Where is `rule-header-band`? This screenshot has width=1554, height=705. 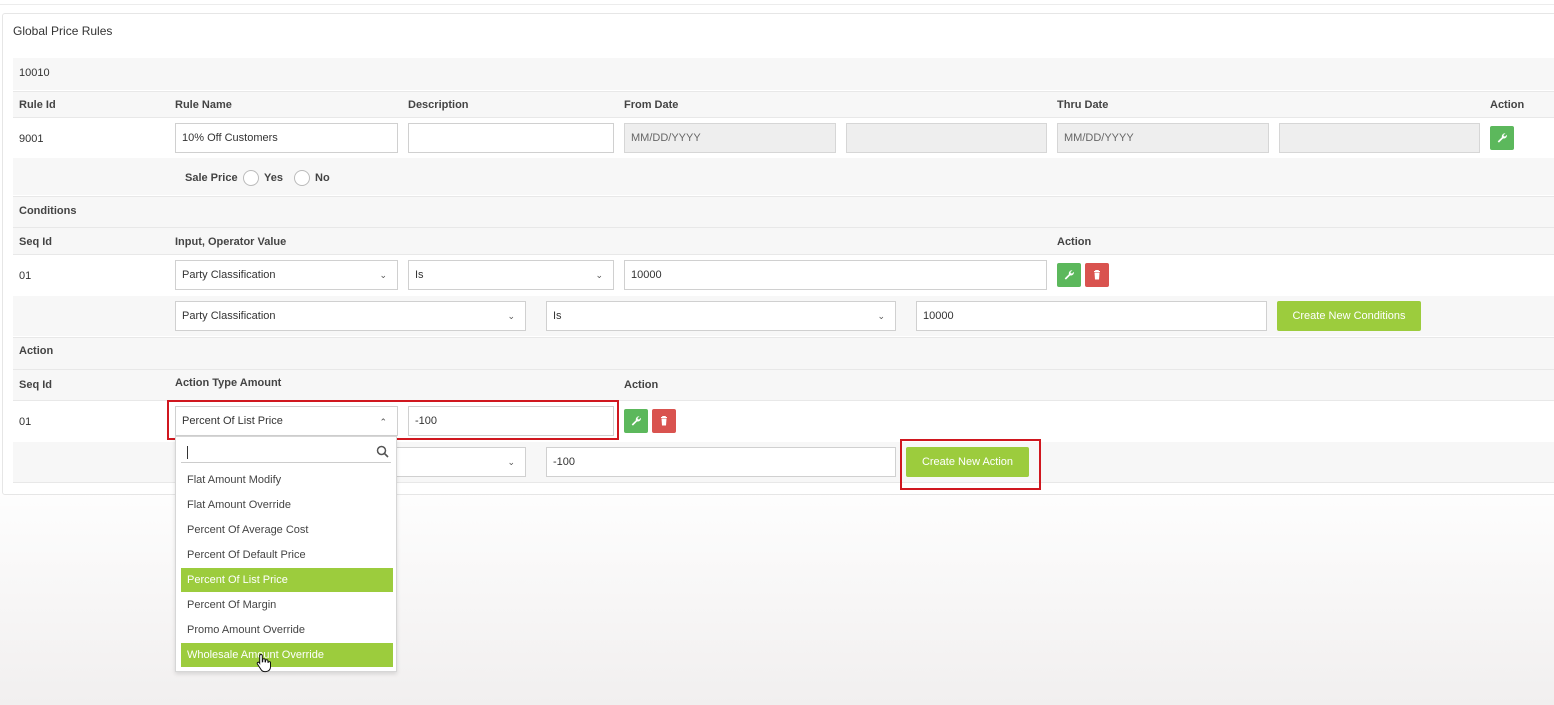
rule-header-band is located at coordinates (783, 104).